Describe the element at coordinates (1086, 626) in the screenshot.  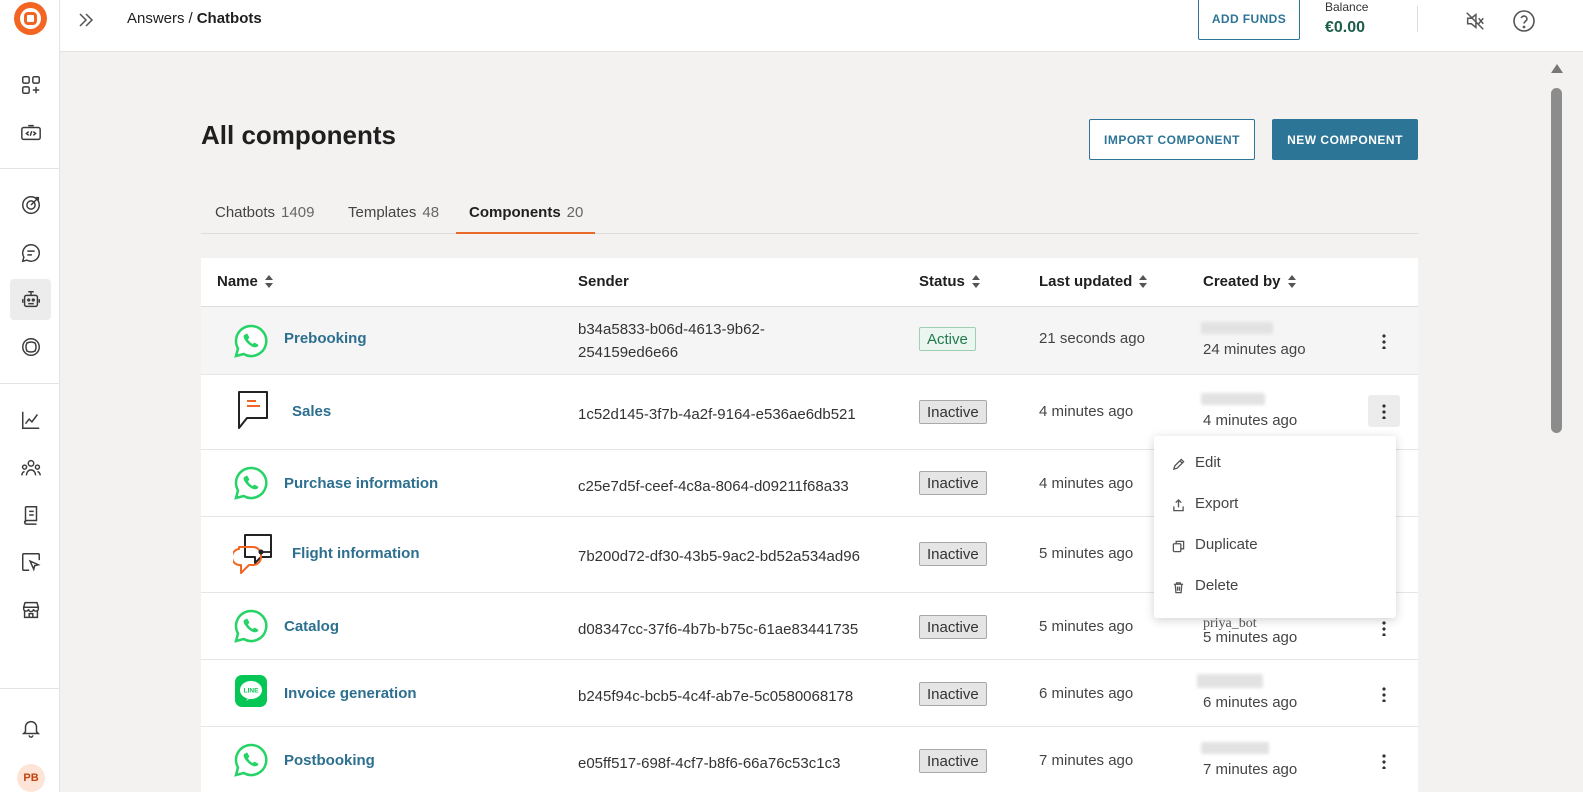
I see `row-last-updated: 5 minutes ago` at that location.